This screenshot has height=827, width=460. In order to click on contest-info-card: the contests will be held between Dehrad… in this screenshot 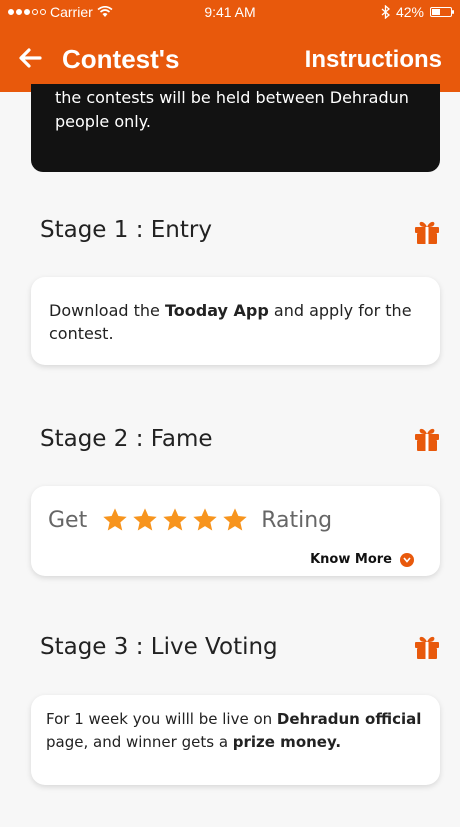, I will do `click(235, 128)`.